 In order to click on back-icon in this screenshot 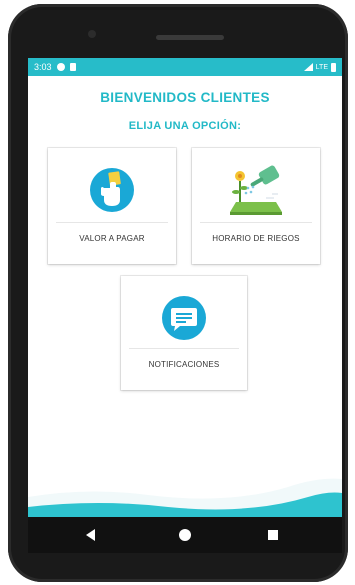, I will do `click(90, 535)`.